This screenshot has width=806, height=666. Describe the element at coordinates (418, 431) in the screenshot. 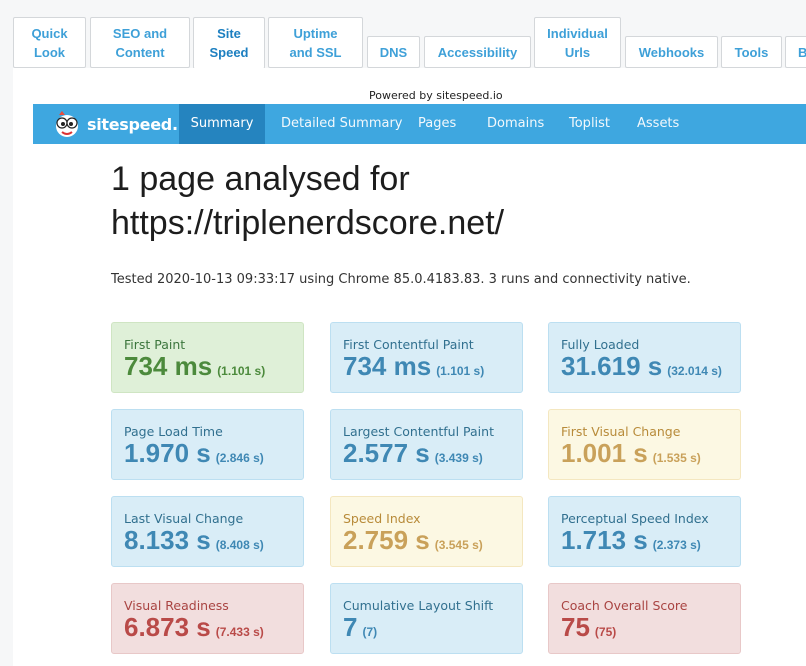

I see `metric-label: Largest Contentful Paint` at that location.